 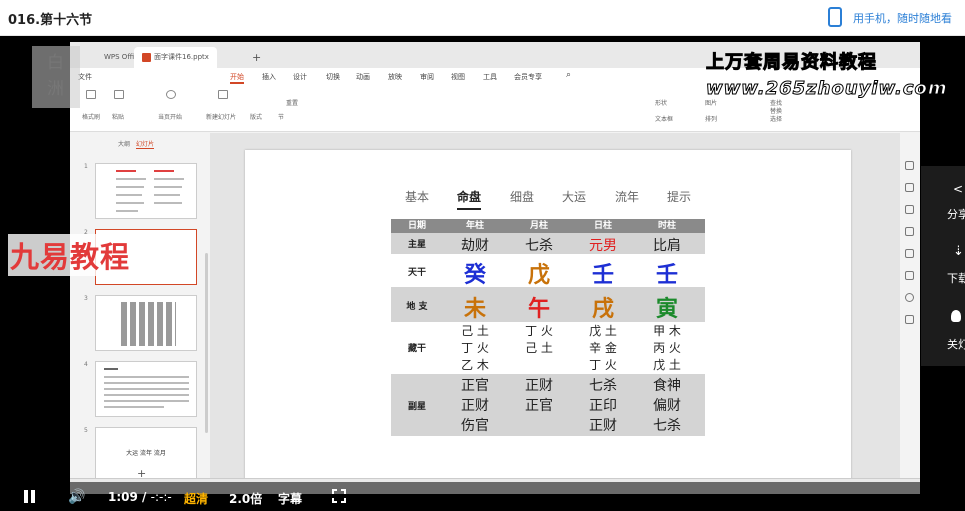 I want to click on lights-off-button: 关灯, so click(x=956, y=344).